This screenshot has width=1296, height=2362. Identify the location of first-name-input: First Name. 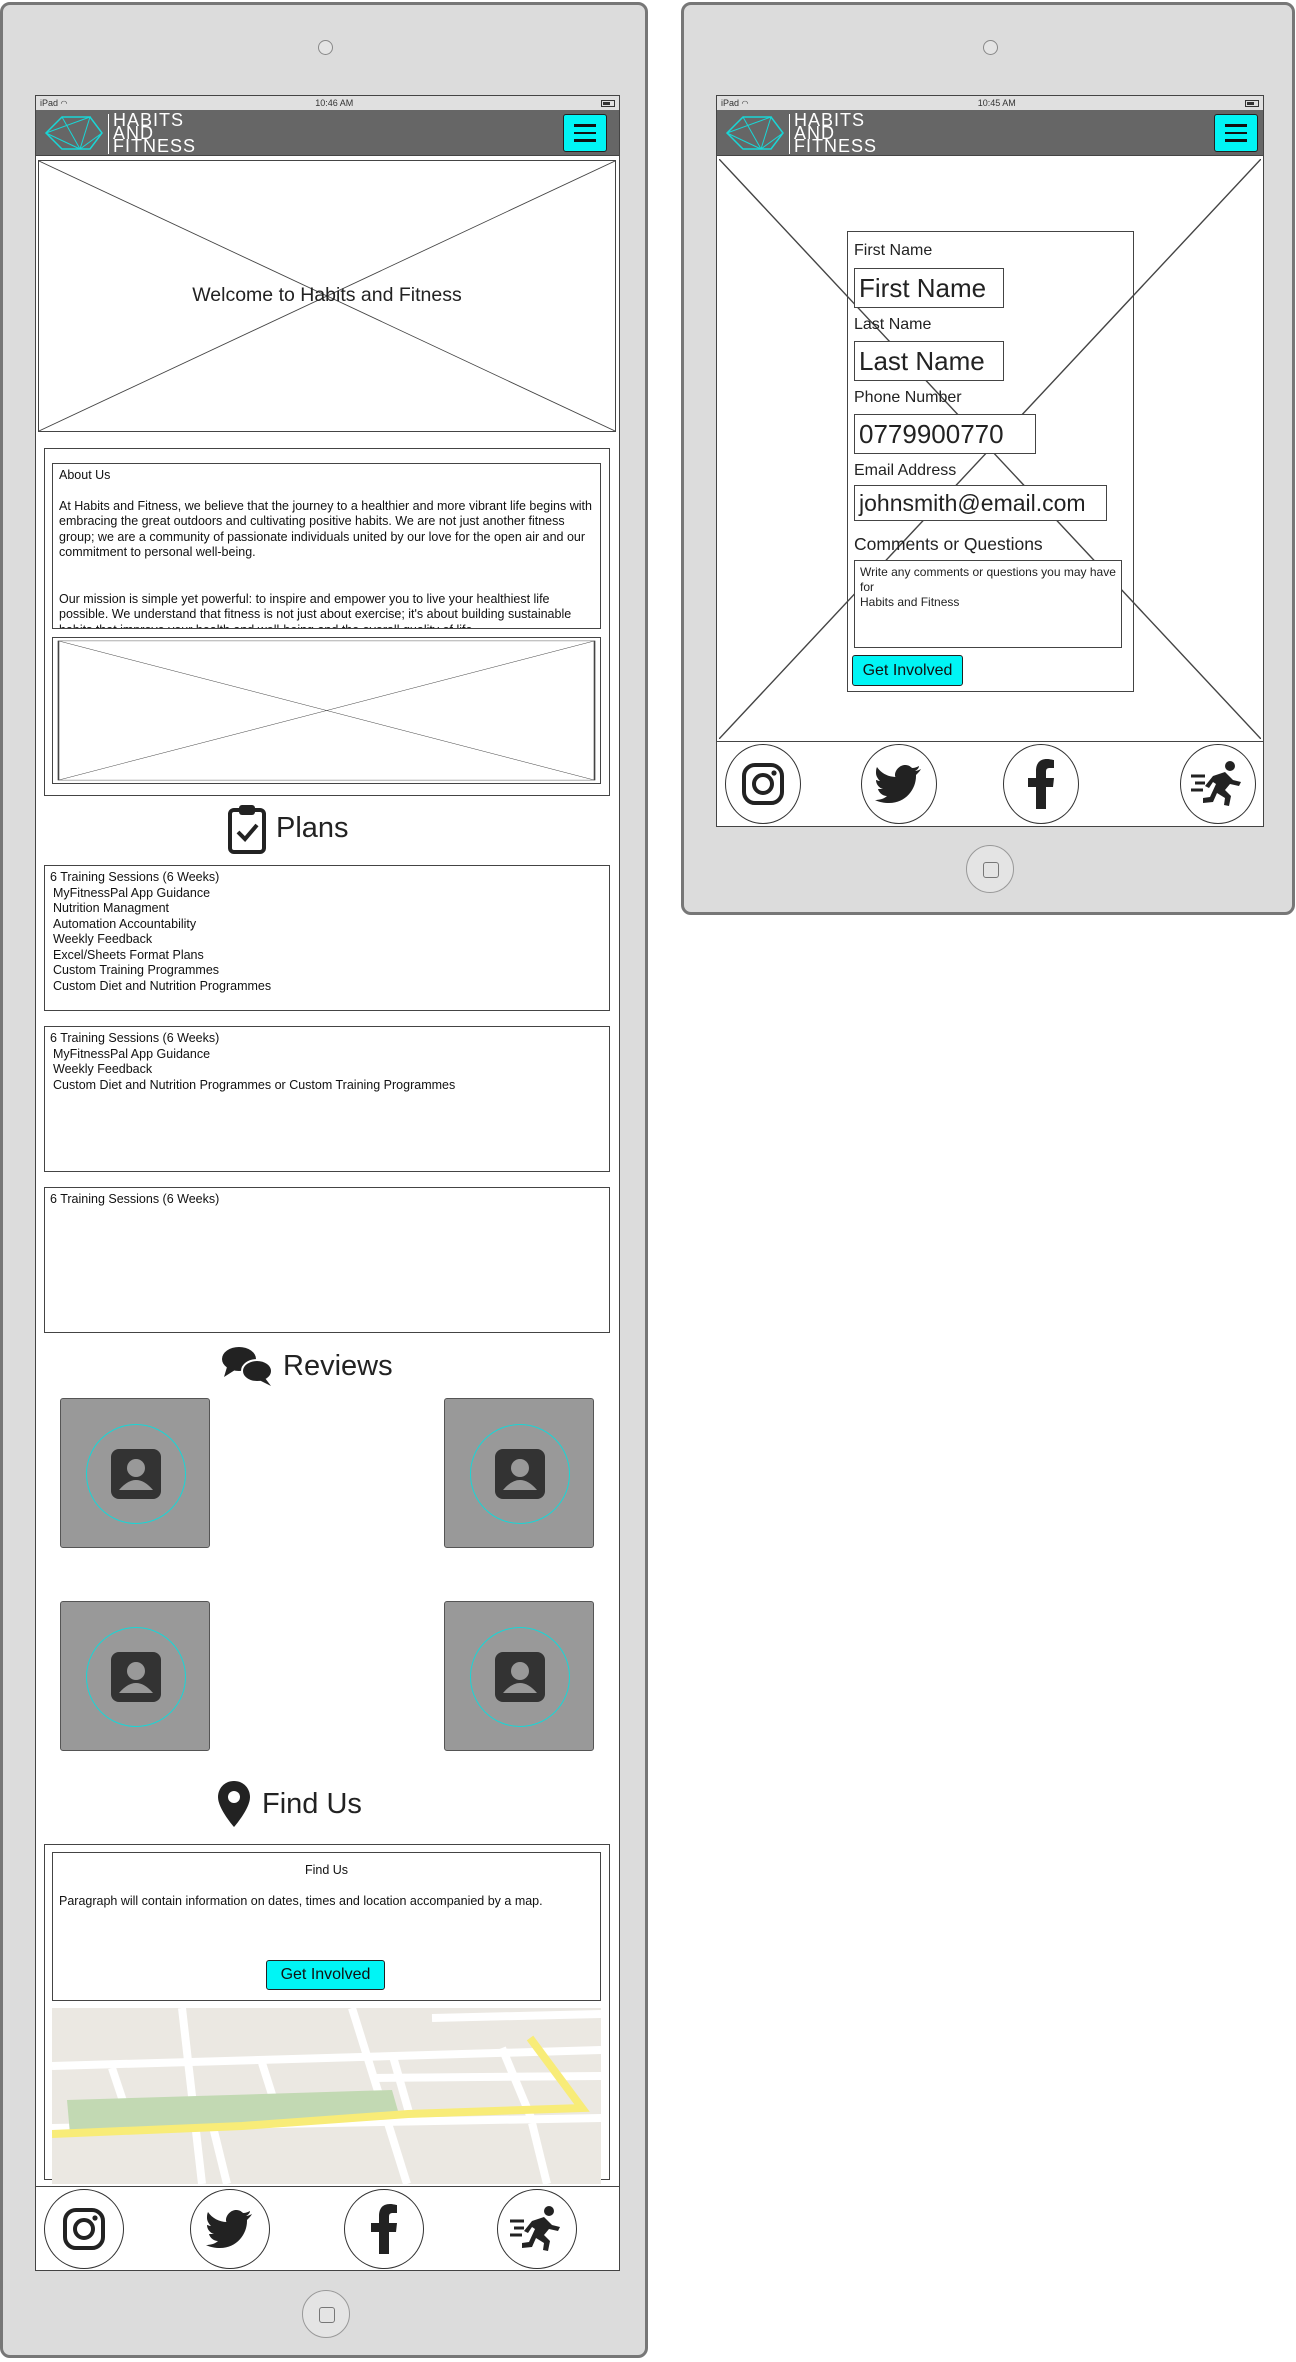
(929, 288).